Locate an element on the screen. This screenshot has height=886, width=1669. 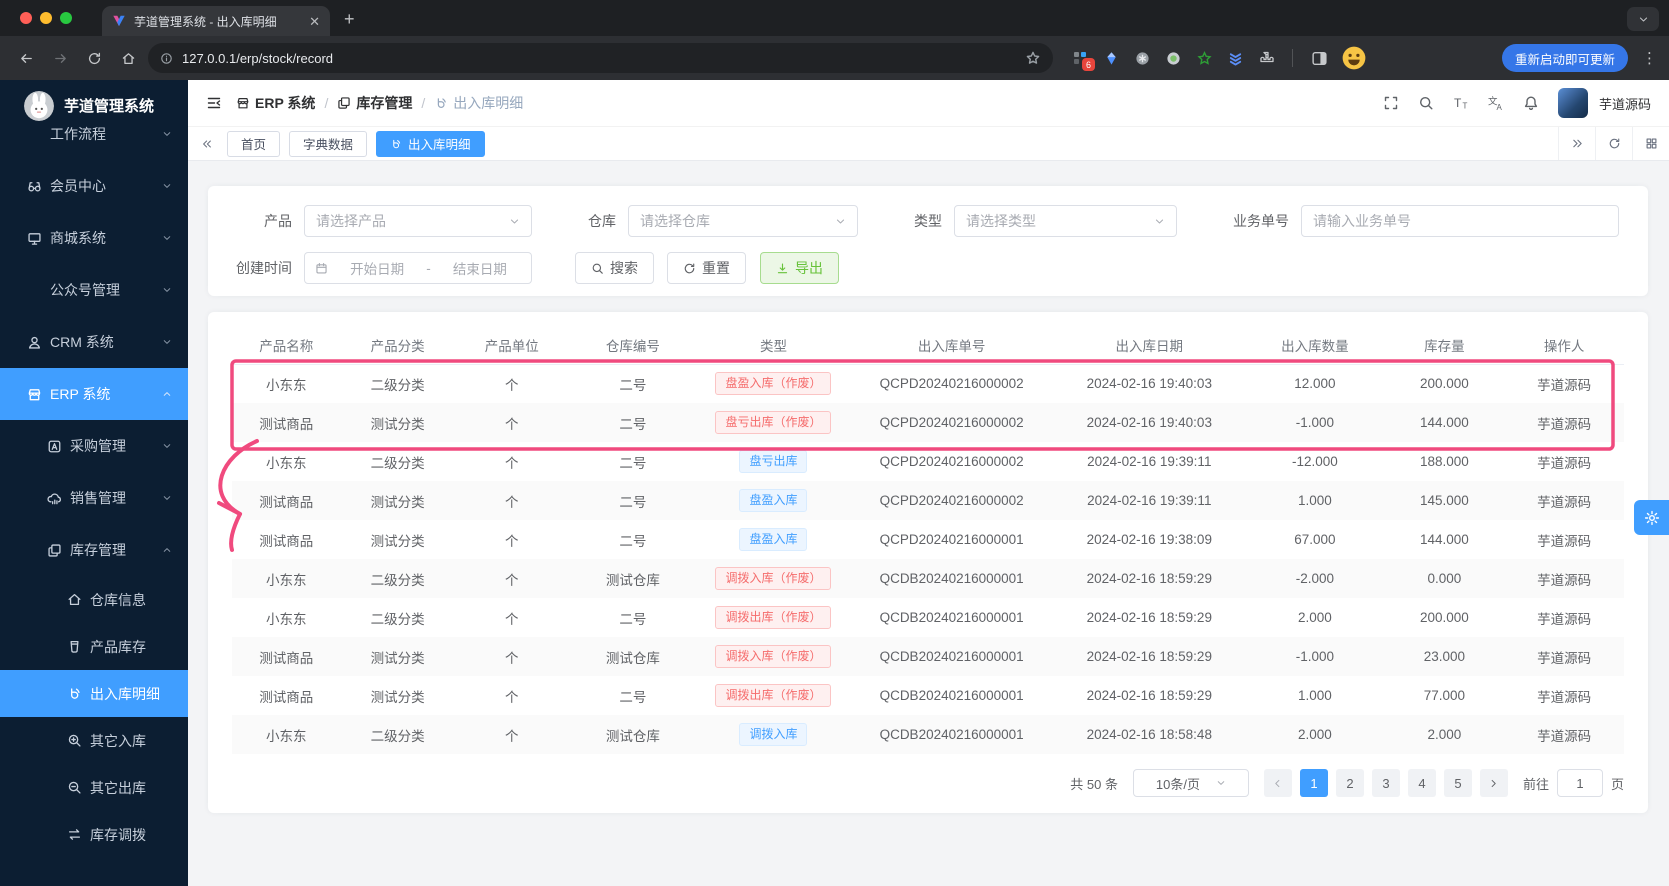
theme-settings-button is located at coordinates (1651, 517).